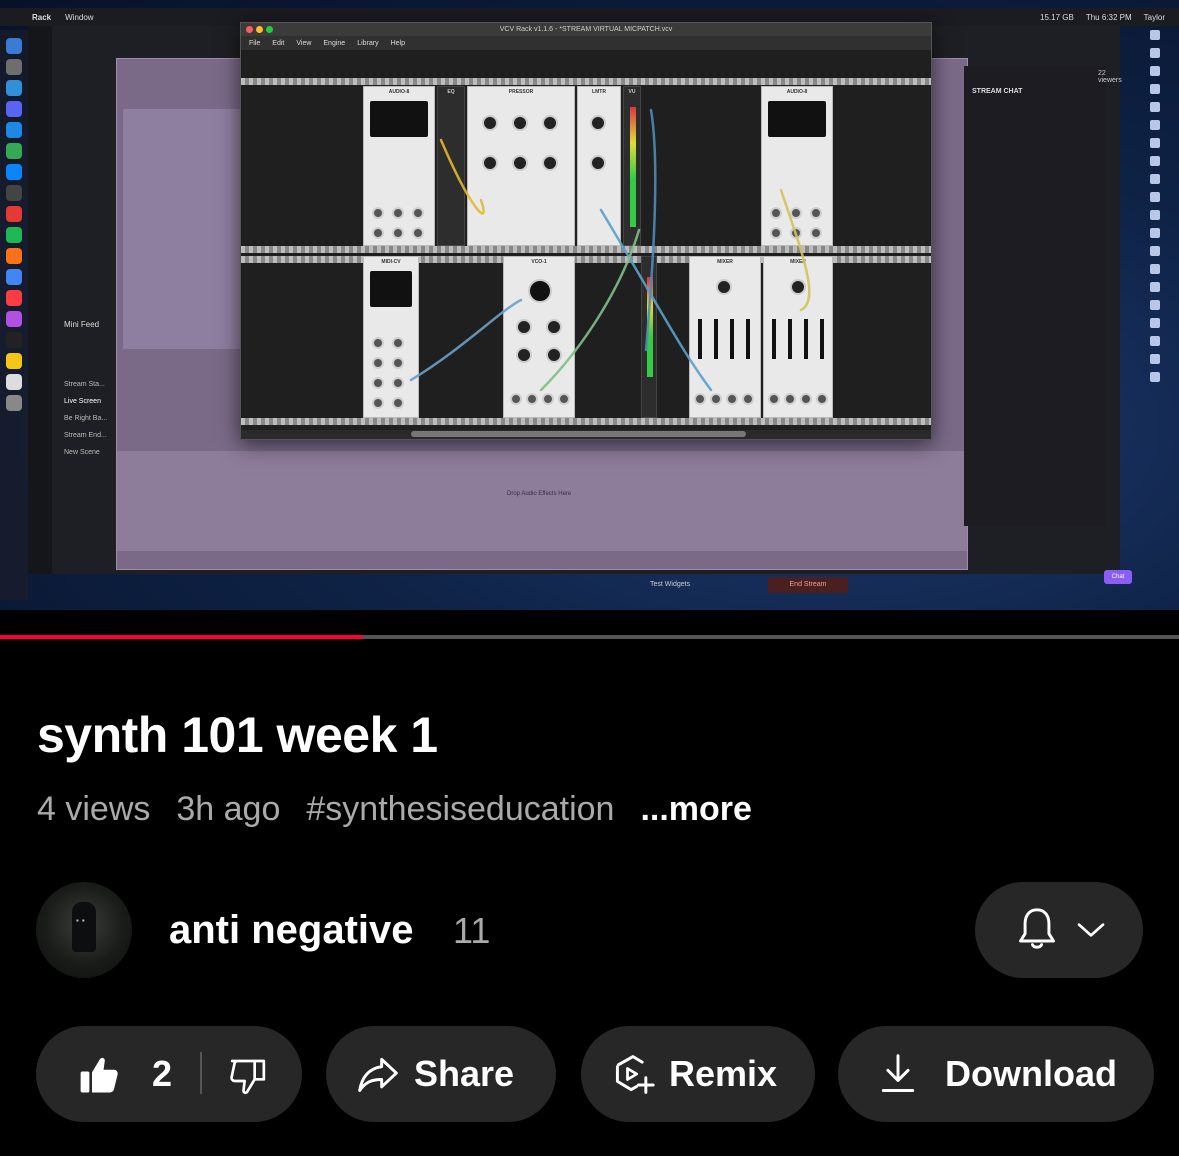  Describe the element at coordinates (42, 17) in the screenshot. I see `menubar-app: Rack` at that location.